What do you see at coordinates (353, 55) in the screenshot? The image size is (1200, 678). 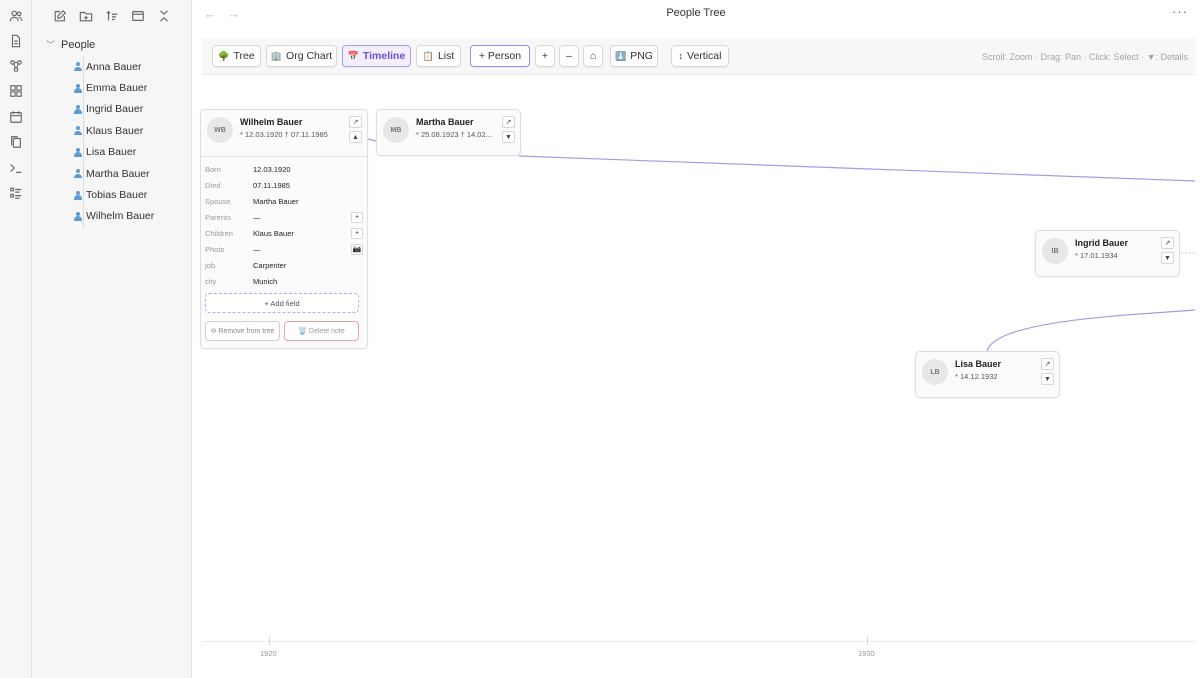 I see `calendar-icon: 📅` at bounding box center [353, 55].